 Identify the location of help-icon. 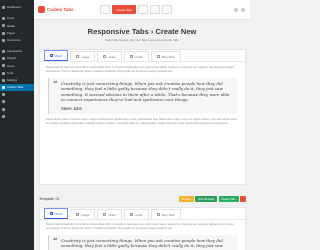
(236, 9).